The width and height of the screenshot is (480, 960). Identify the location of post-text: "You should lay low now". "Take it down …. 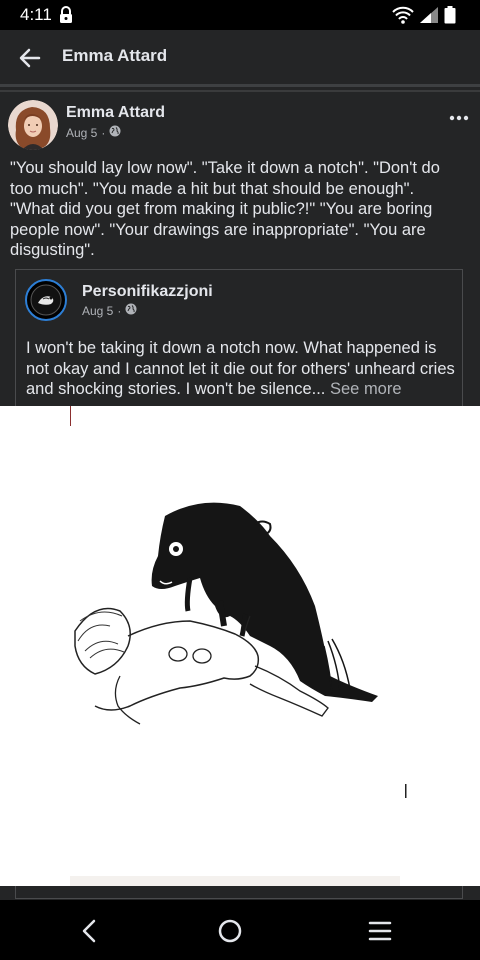
(225, 209).